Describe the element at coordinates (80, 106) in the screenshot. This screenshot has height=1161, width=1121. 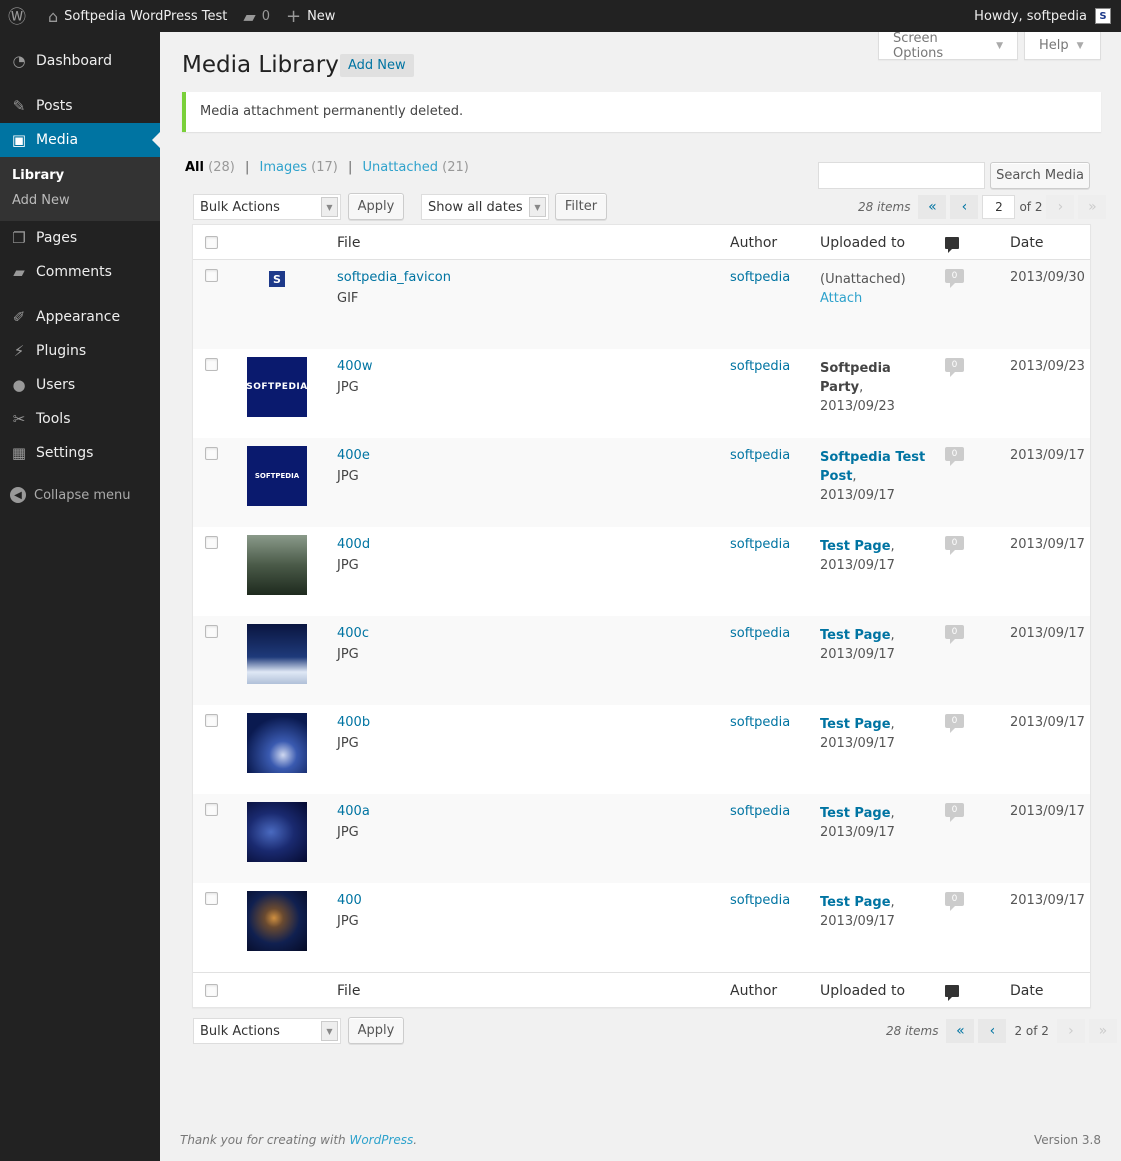
I see `menu-posts: ✎ Posts` at that location.